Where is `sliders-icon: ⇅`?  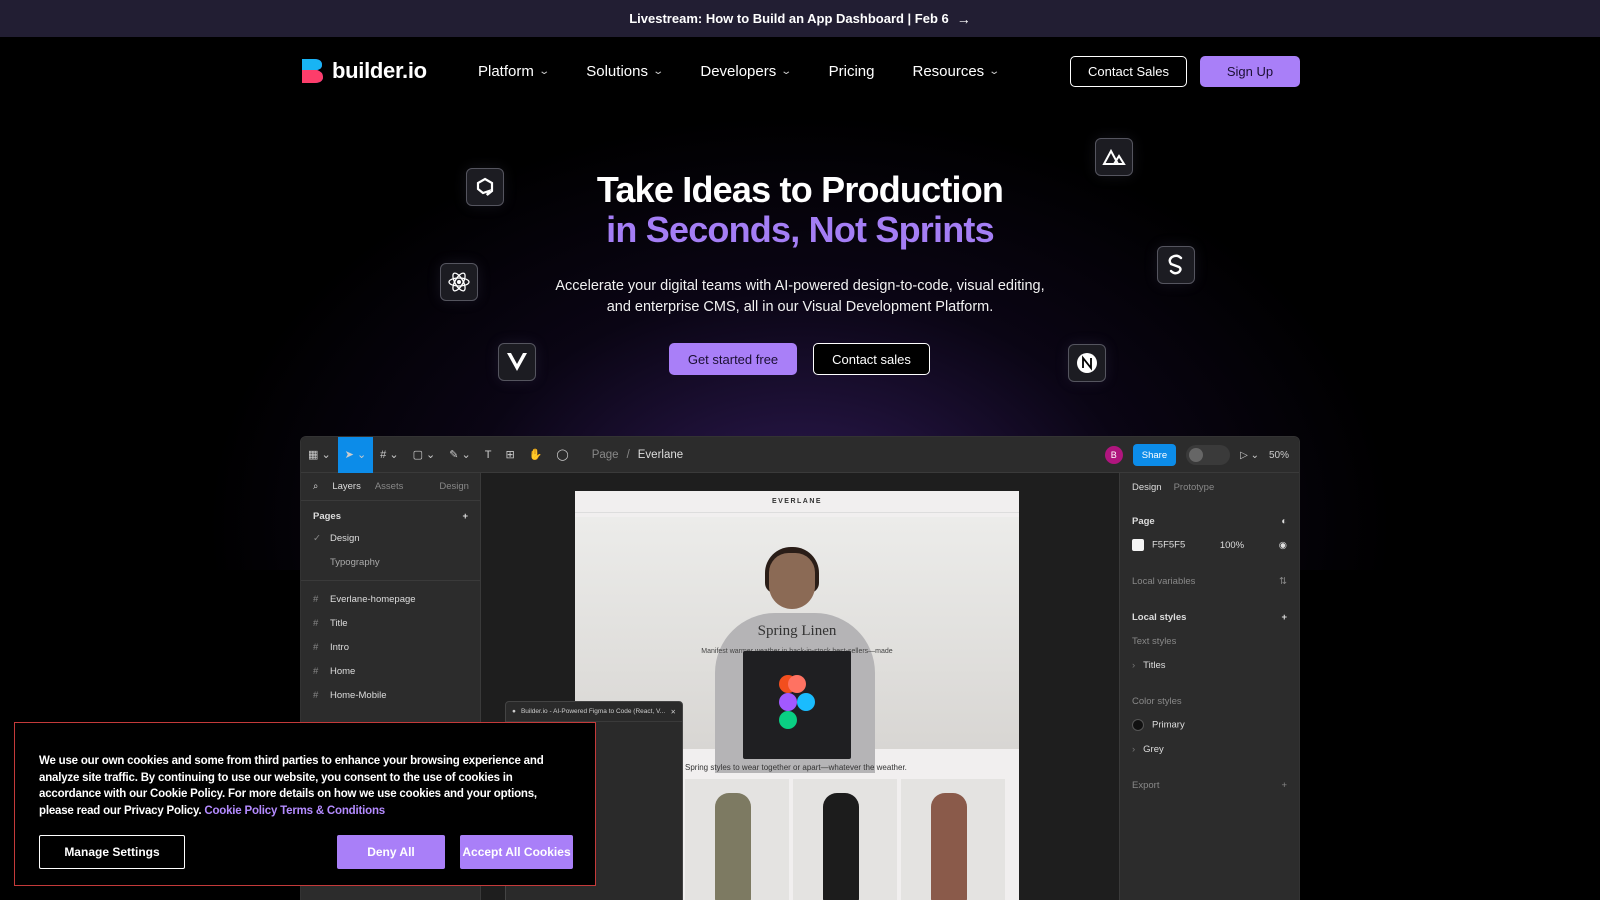
sliders-icon: ⇅ is located at coordinates (1283, 581).